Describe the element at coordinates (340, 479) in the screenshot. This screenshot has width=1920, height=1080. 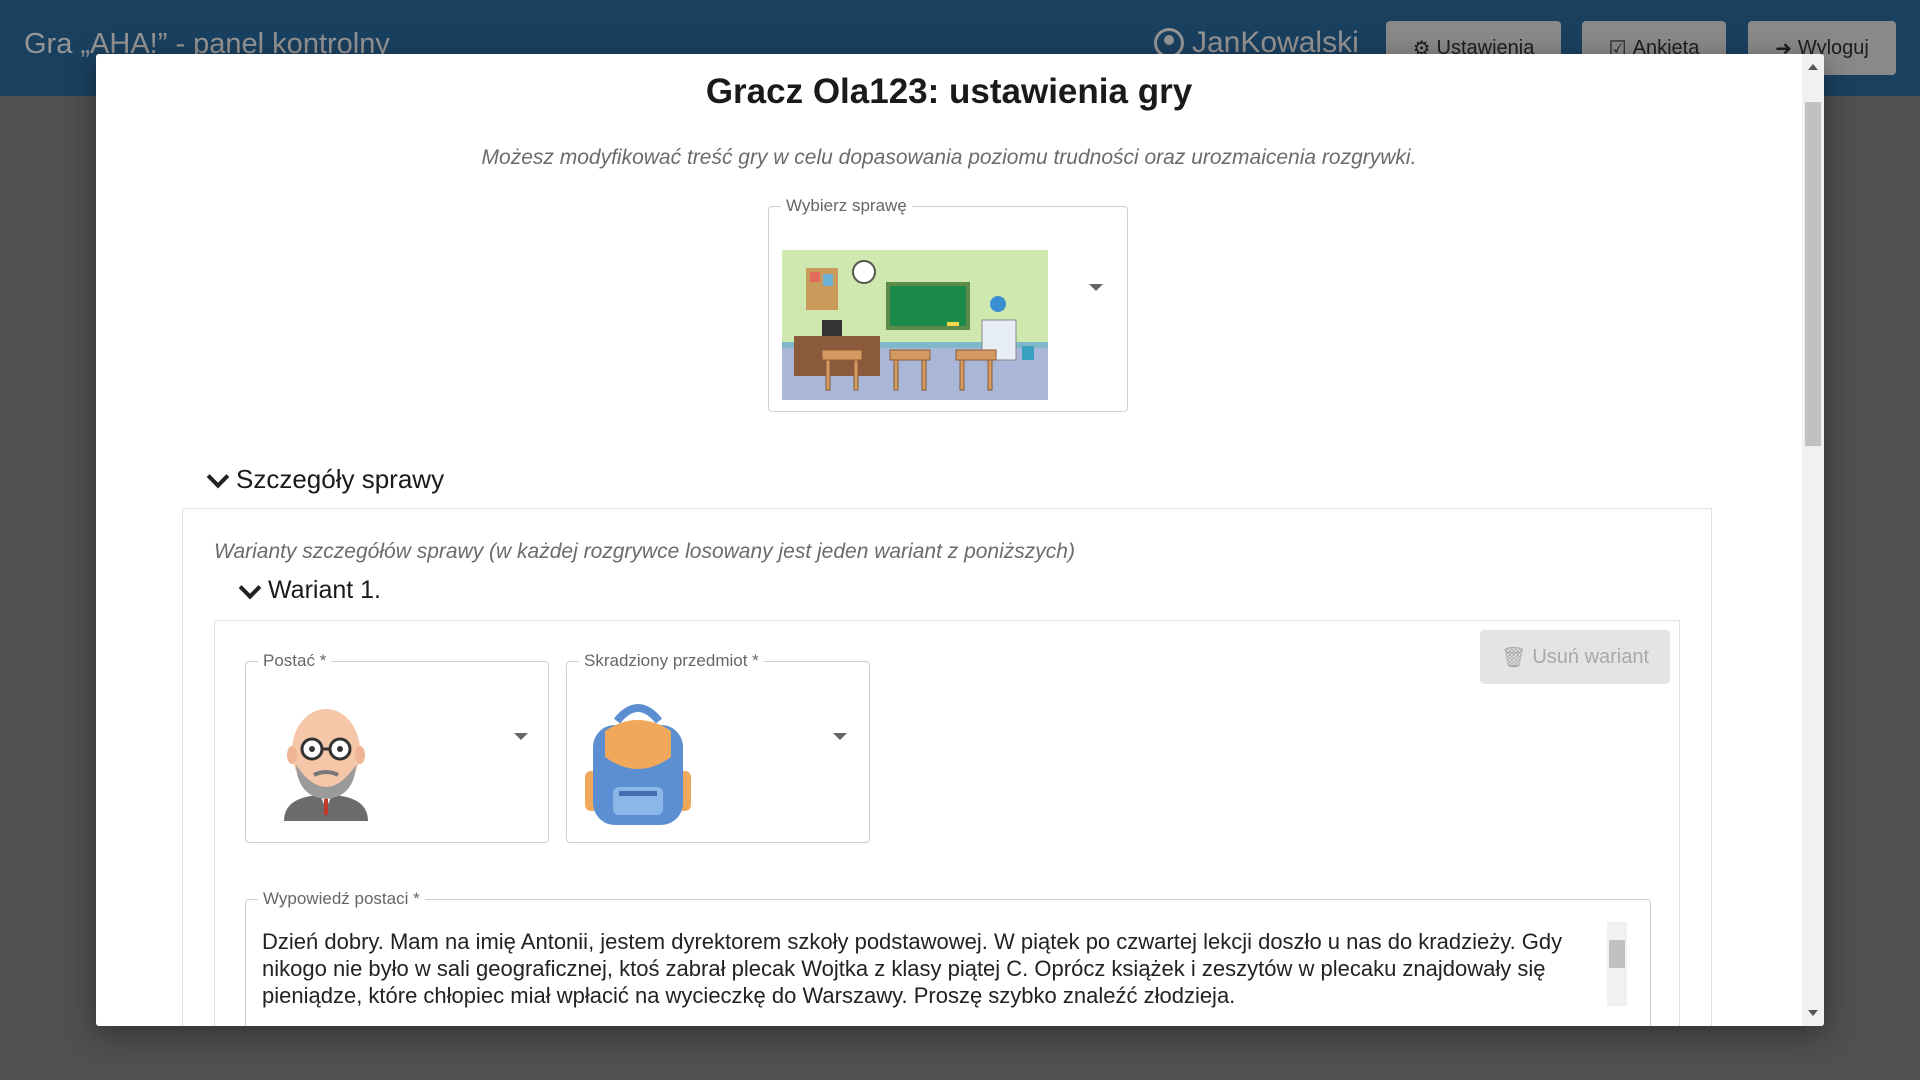
I see `case-details-heading: Szczegóły sprawy` at that location.